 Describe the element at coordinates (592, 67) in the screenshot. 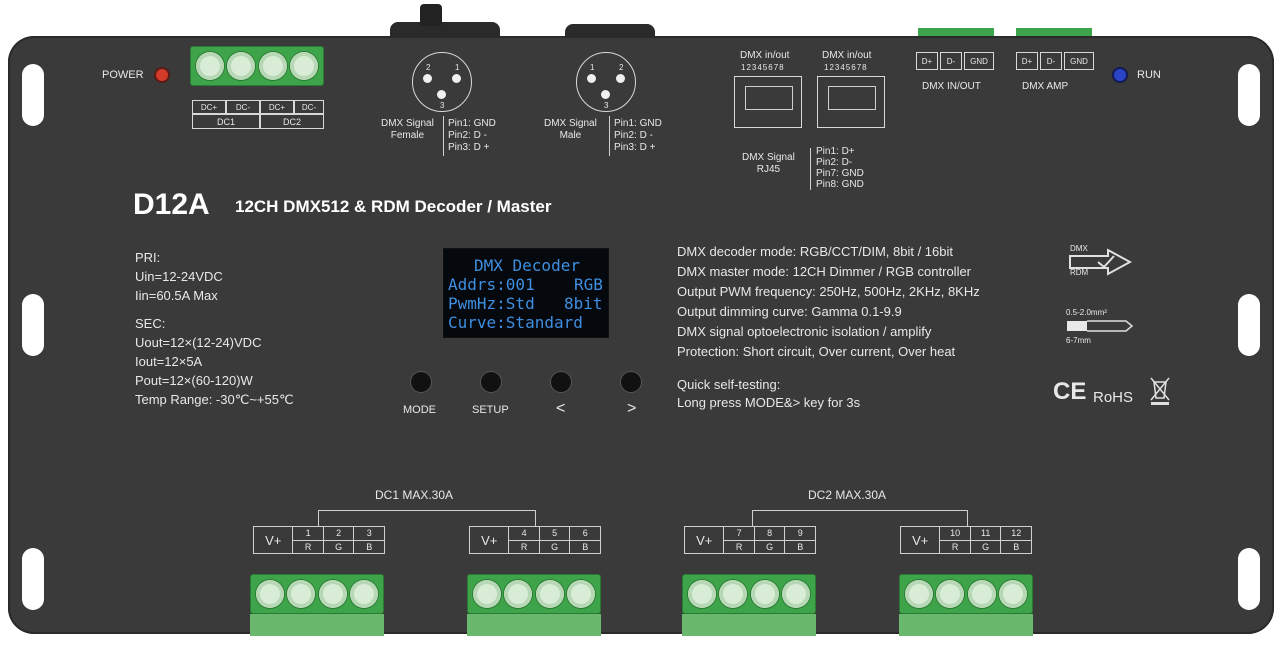

I see `xlr-male-pin-number: 1` at that location.